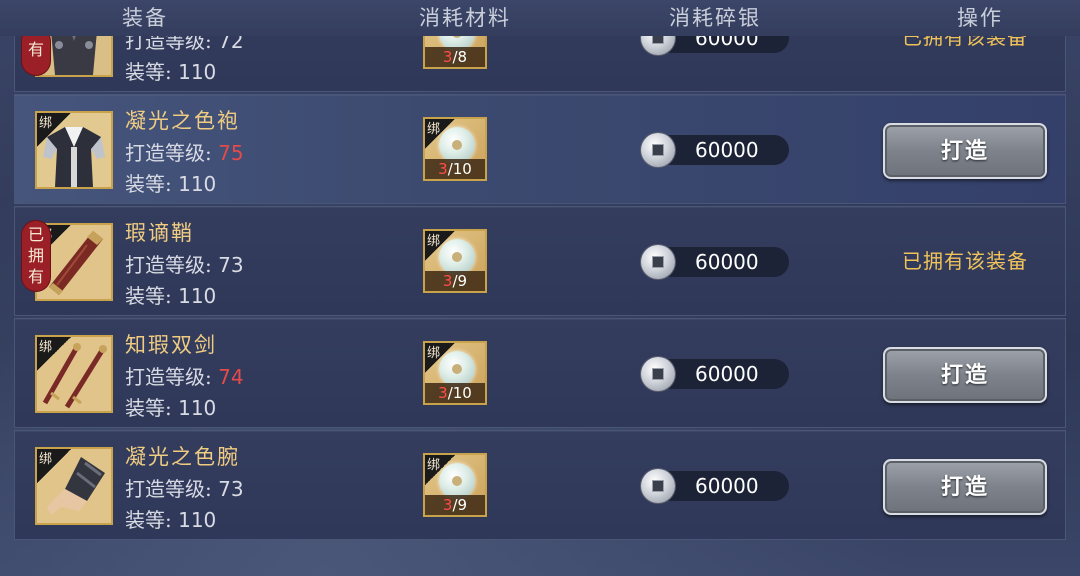 The height and width of the screenshot is (576, 1080). I want to click on forge-level: 打造等级: 74, so click(184, 377).